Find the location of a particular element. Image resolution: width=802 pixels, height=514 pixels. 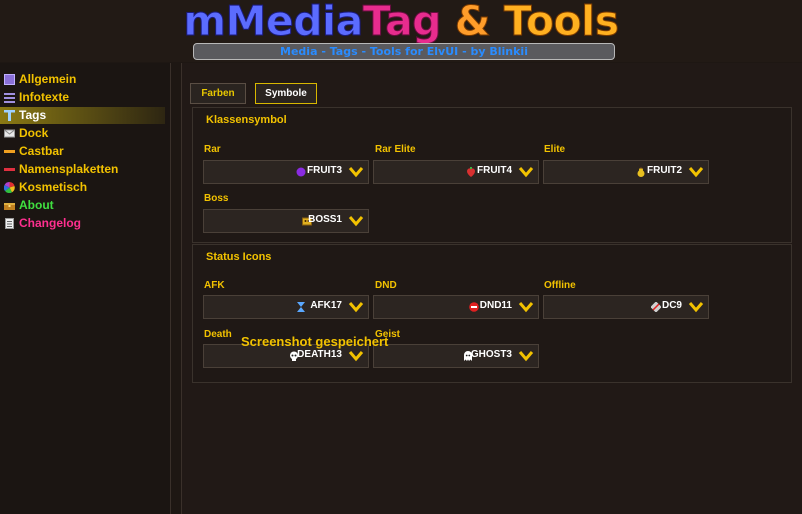

nameplate-bar-icon is located at coordinates (9, 169).